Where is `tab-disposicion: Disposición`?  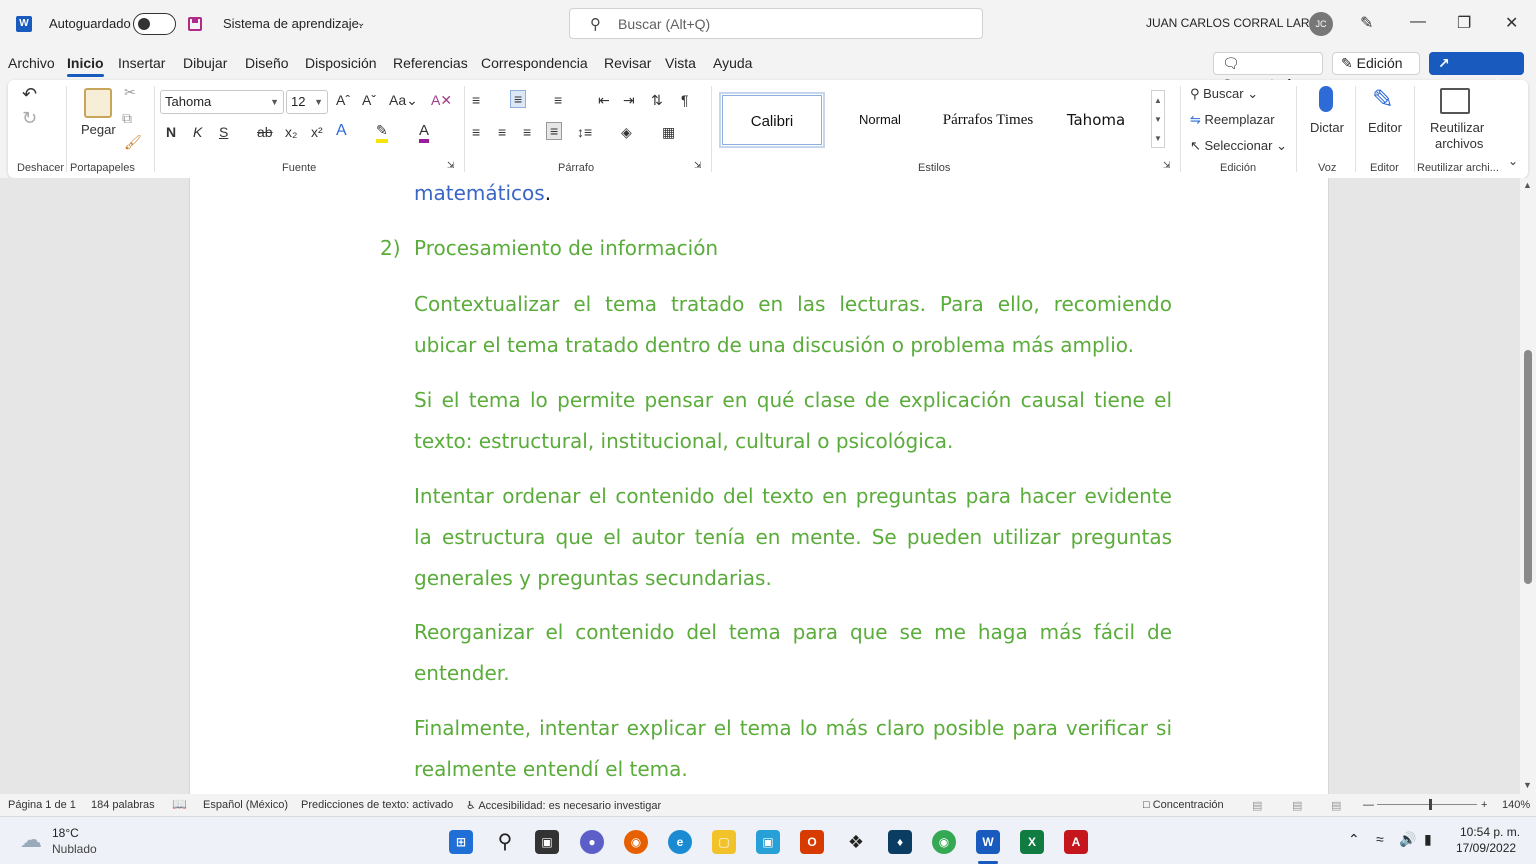 tab-disposicion: Disposición is located at coordinates (341, 63).